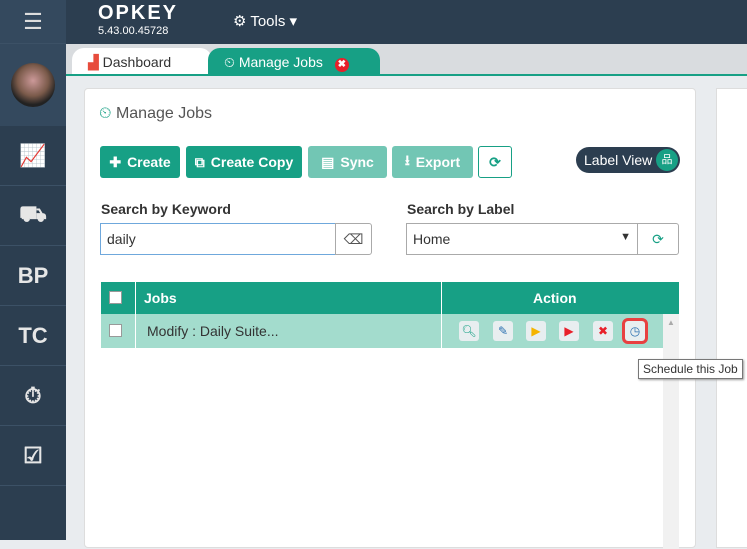 The image size is (747, 549). I want to click on sidebar-item-tc: TC, so click(33, 336).